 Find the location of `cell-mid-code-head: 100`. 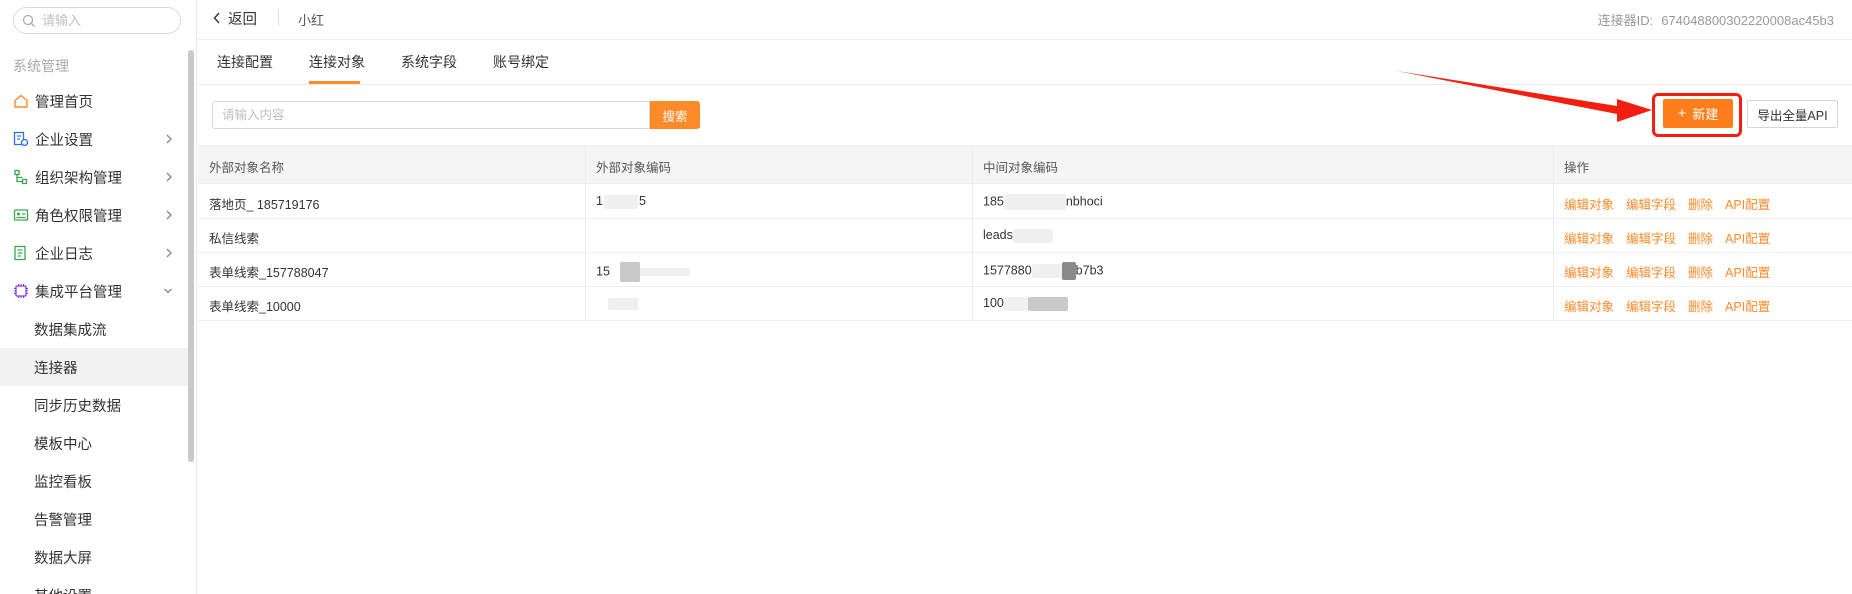

cell-mid-code-head: 100 is located at coordinates (993, 303).